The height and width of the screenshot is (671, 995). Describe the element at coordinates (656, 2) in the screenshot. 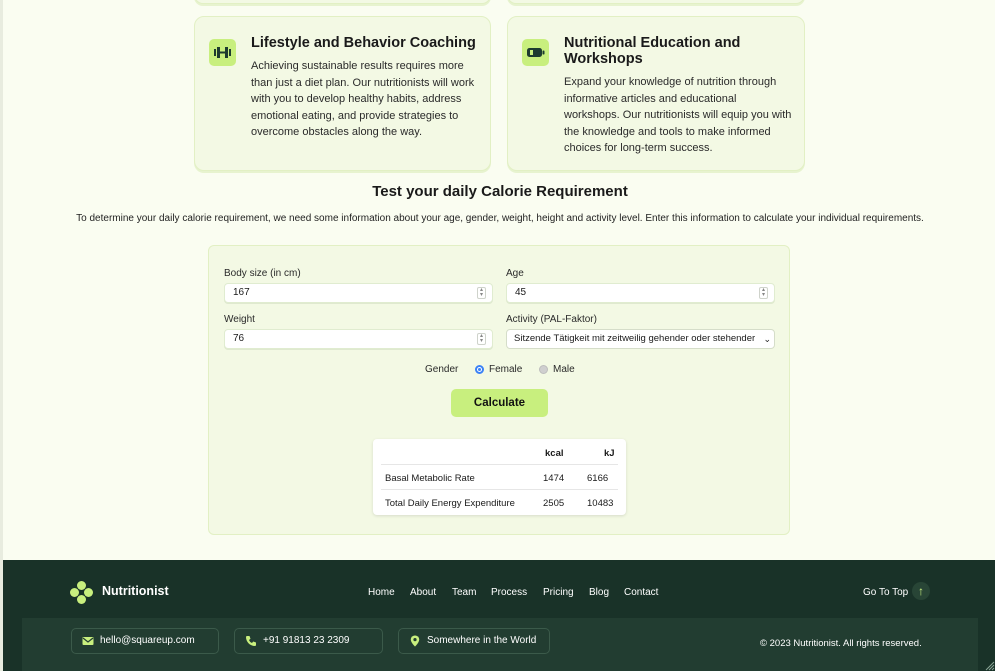

I see `service-card-partial-right` at that location.